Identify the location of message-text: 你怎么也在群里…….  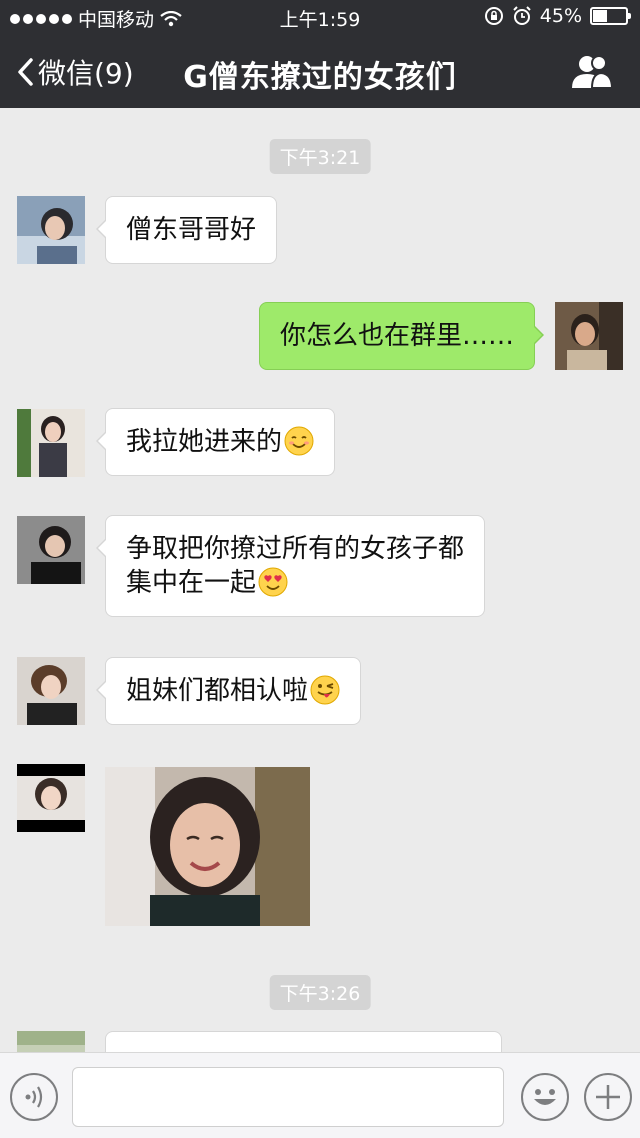
(396, 336).